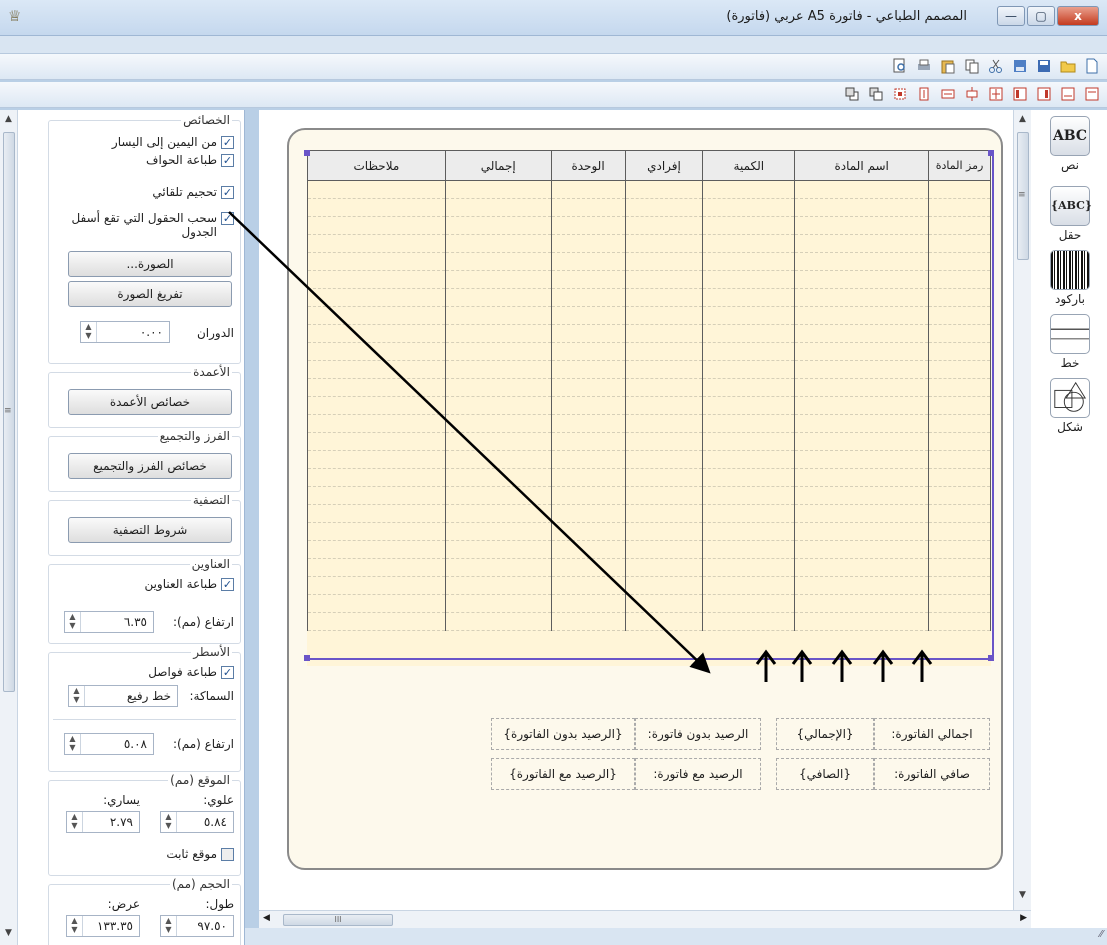  What do you see at coordinates (698, 774) in the screenshot?
I see `balance-with-label: الرصيد مع فاتورة:` at bounding box center [698, 774].